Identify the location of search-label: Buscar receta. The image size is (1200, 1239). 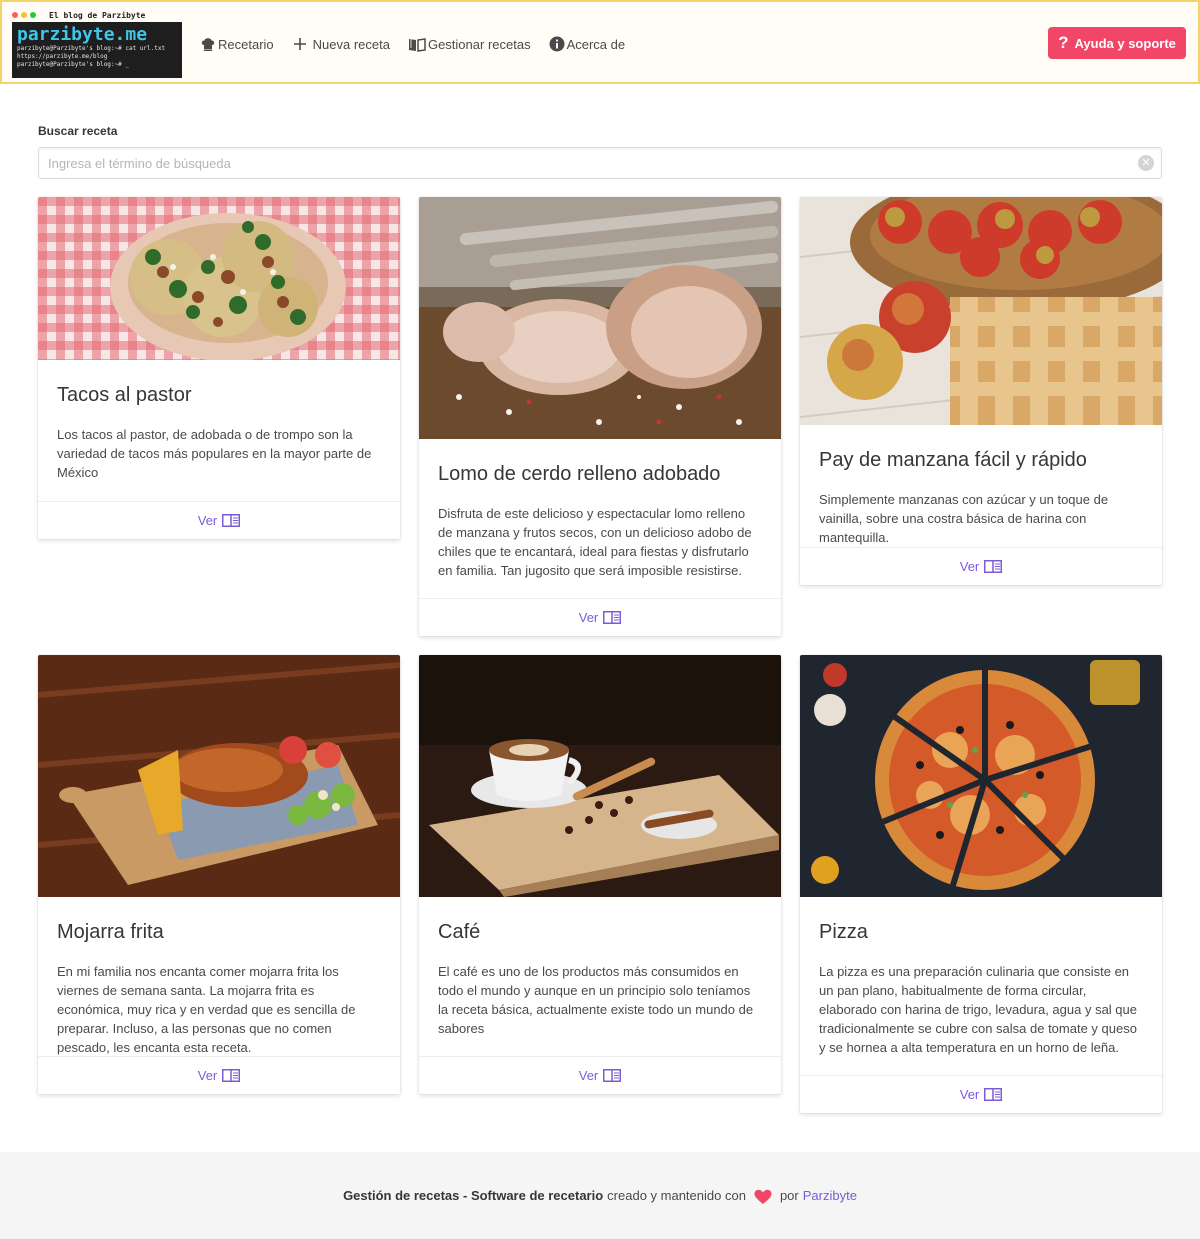
(78, 131).